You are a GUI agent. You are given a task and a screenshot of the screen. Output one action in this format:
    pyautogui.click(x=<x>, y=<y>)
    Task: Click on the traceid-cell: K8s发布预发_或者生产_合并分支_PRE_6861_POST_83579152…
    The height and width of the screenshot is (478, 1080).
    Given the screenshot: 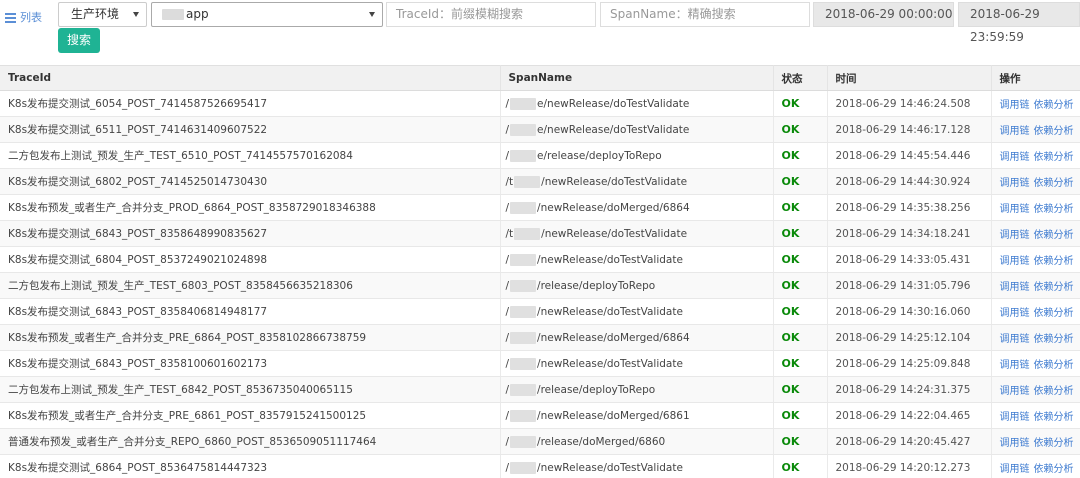 What is the action you would take?
    pyautogui.click(x=250, y=415)
    